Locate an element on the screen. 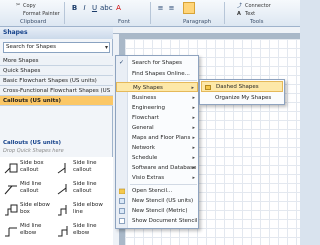 This screenshot has height=245, width=320. menu-item-label: Show Document Stencil is located at coordinates (165, 221).